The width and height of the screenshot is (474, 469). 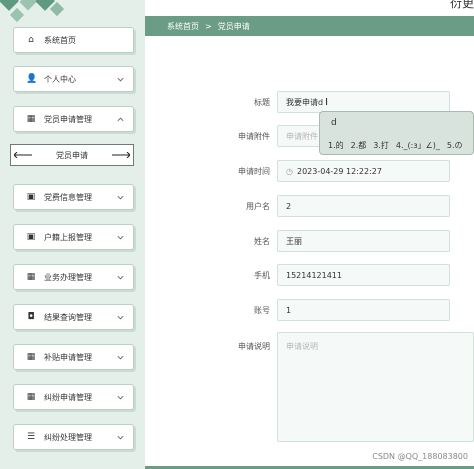 What do you see at coordinates (32, 79) in the screenshot?
I see `user-icon: 👤` at bounding box center [32, 79].